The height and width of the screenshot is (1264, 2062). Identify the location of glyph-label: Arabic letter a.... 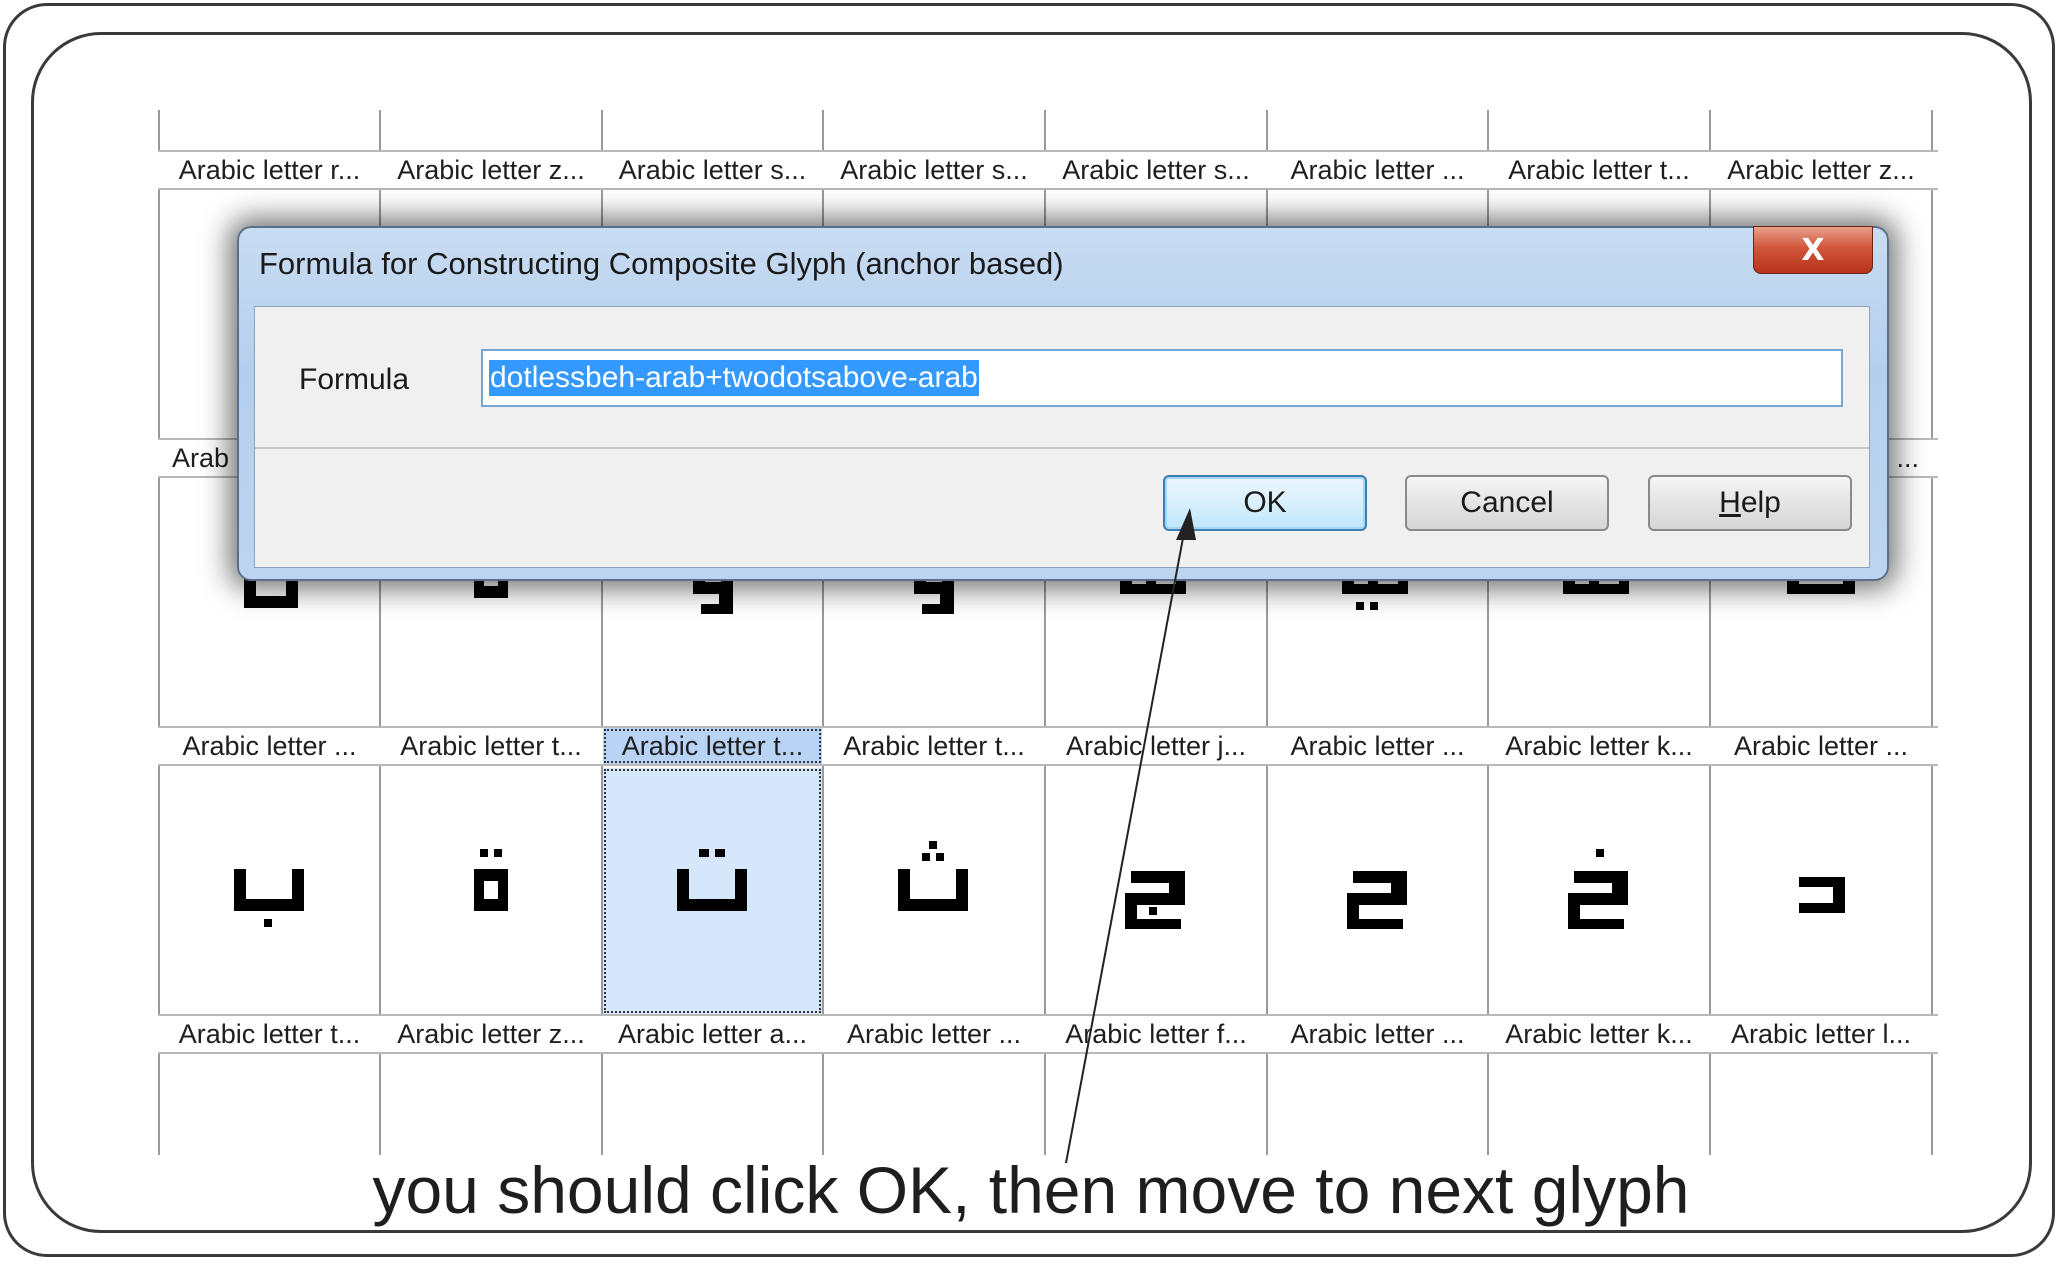
(712, 1034).